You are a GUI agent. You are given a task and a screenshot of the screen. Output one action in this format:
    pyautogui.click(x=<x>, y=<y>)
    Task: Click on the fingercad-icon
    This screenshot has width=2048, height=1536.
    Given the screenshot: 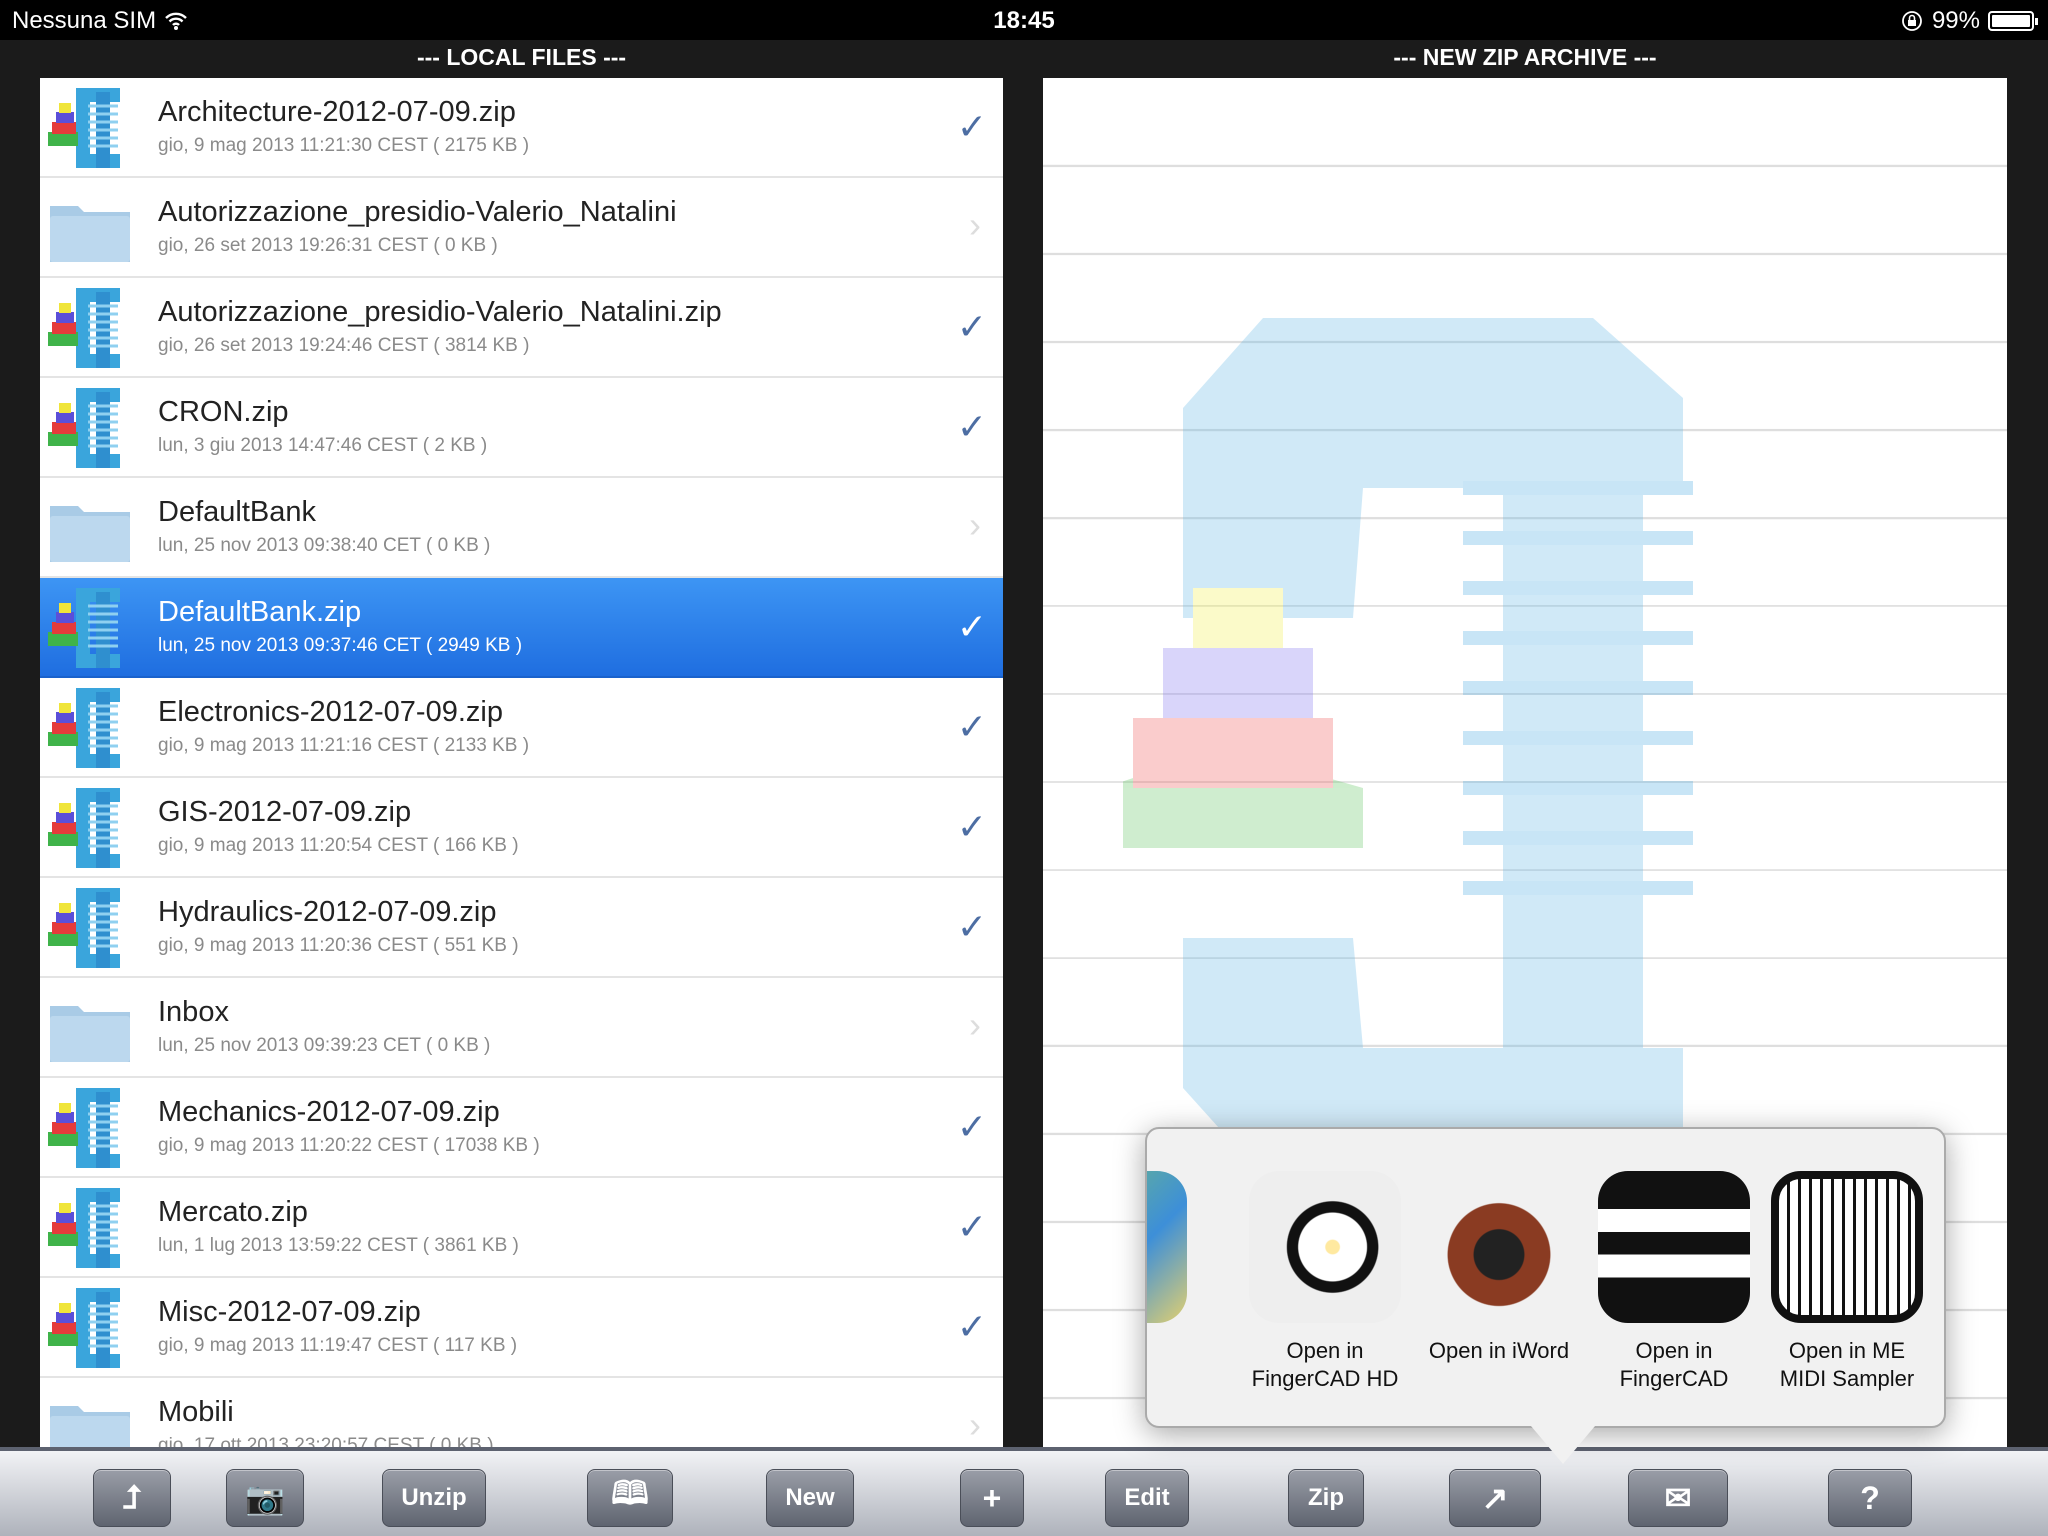 What is the action you would take?
    pyautogui.click(x=1674, y=1247)
    